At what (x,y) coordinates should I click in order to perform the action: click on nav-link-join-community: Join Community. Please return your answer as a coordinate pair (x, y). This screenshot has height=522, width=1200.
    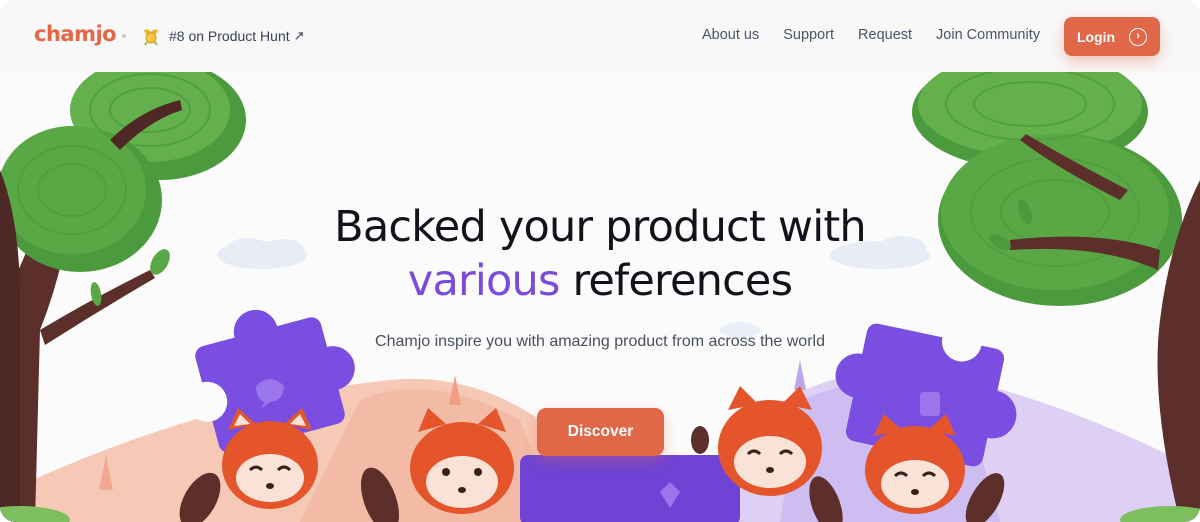
    Looking at the image, I should click on (988, 35).